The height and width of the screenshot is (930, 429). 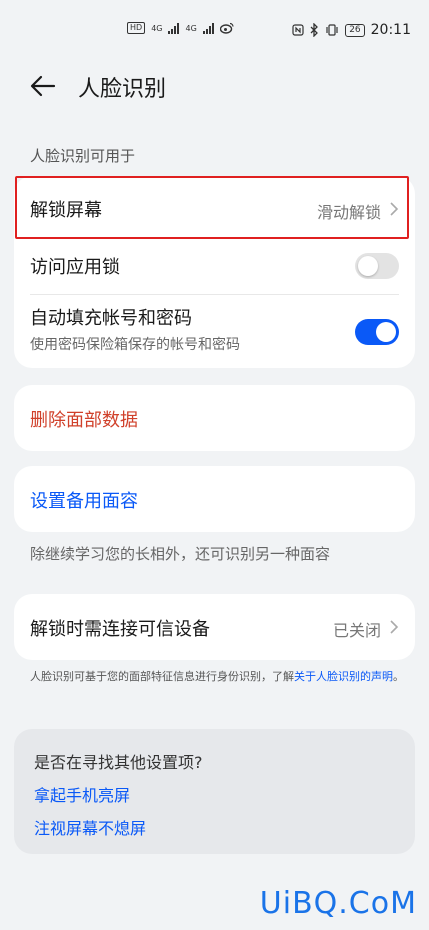 I want to click on section-label: 人脸识别可用于, so click(x=83, y=156).